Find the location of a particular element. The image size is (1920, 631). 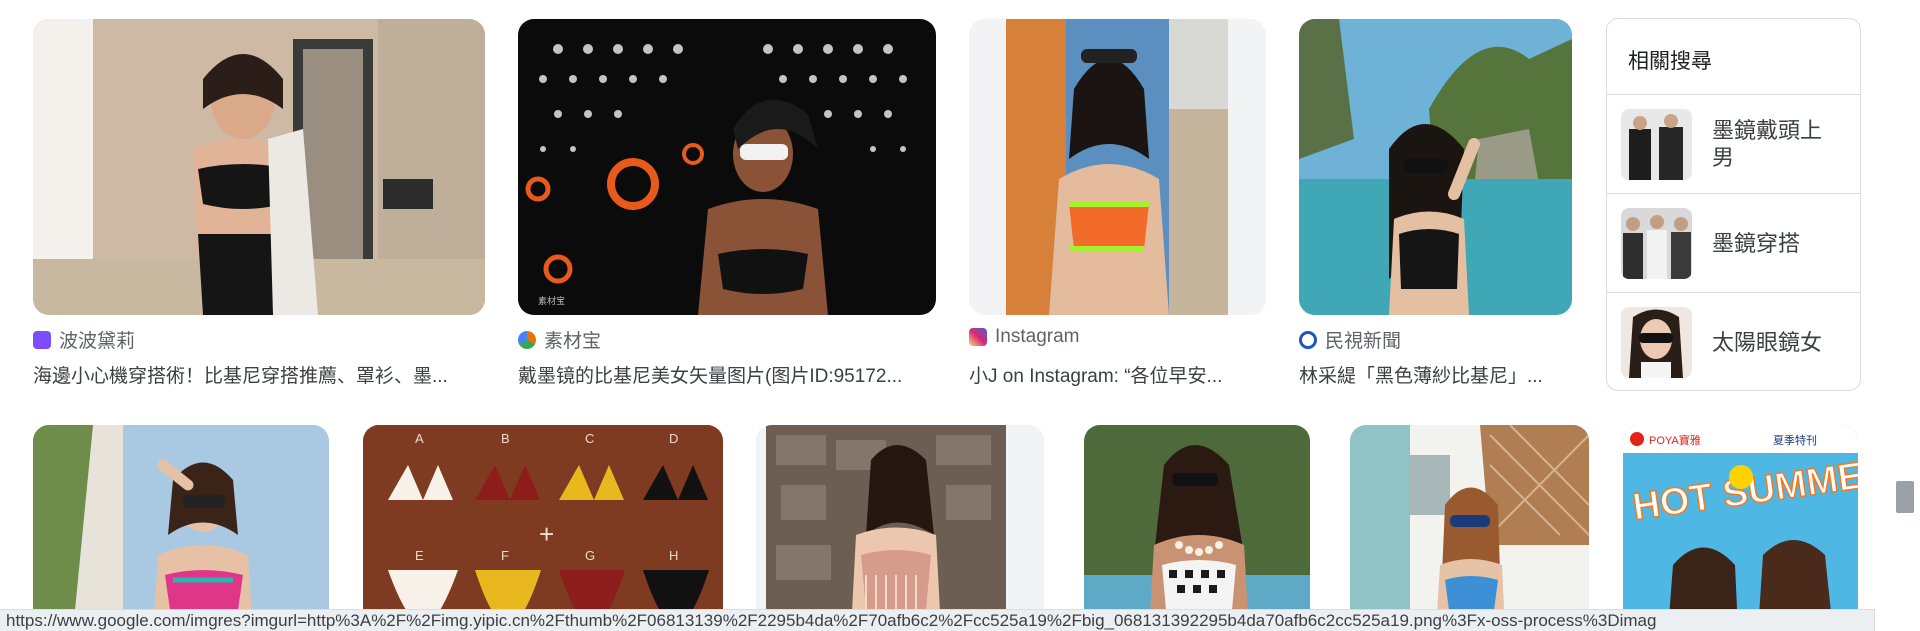

ad-brand-text: POYA寶雅 is located at coordinates (1675, 440).